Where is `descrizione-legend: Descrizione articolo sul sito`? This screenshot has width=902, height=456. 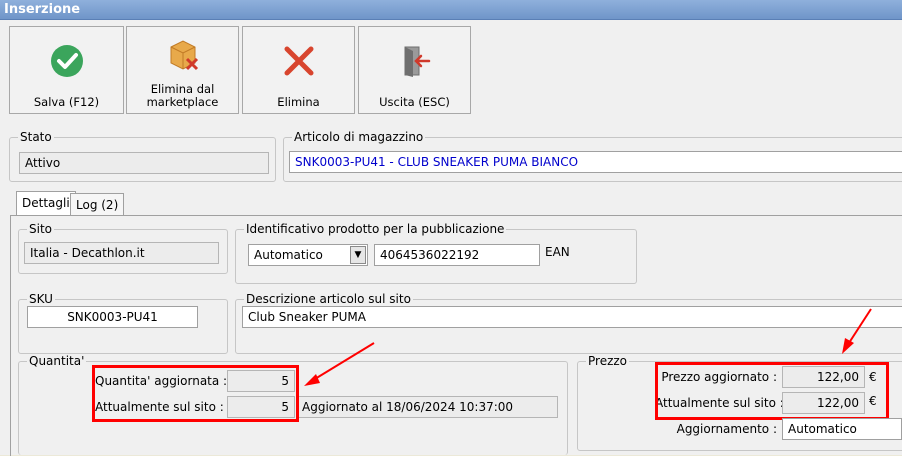 descrizione-legend: Descrizione articolo sul sito is located at coordinates (328, 299).